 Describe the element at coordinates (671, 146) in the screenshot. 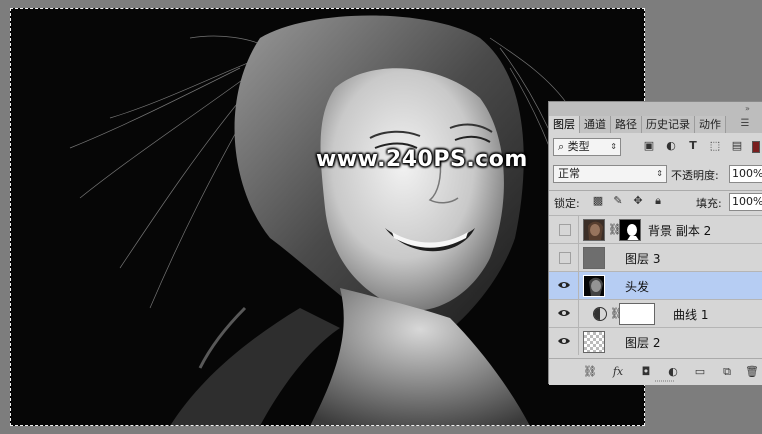

I see `filter-adjustment-icon: ◐` at that location.